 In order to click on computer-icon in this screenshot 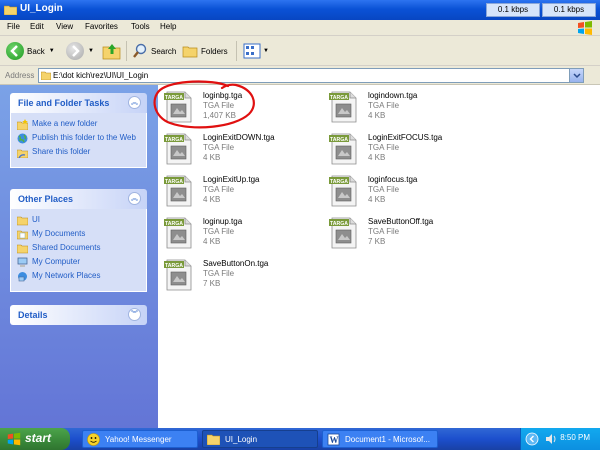, I will do `click(22, 262)`.